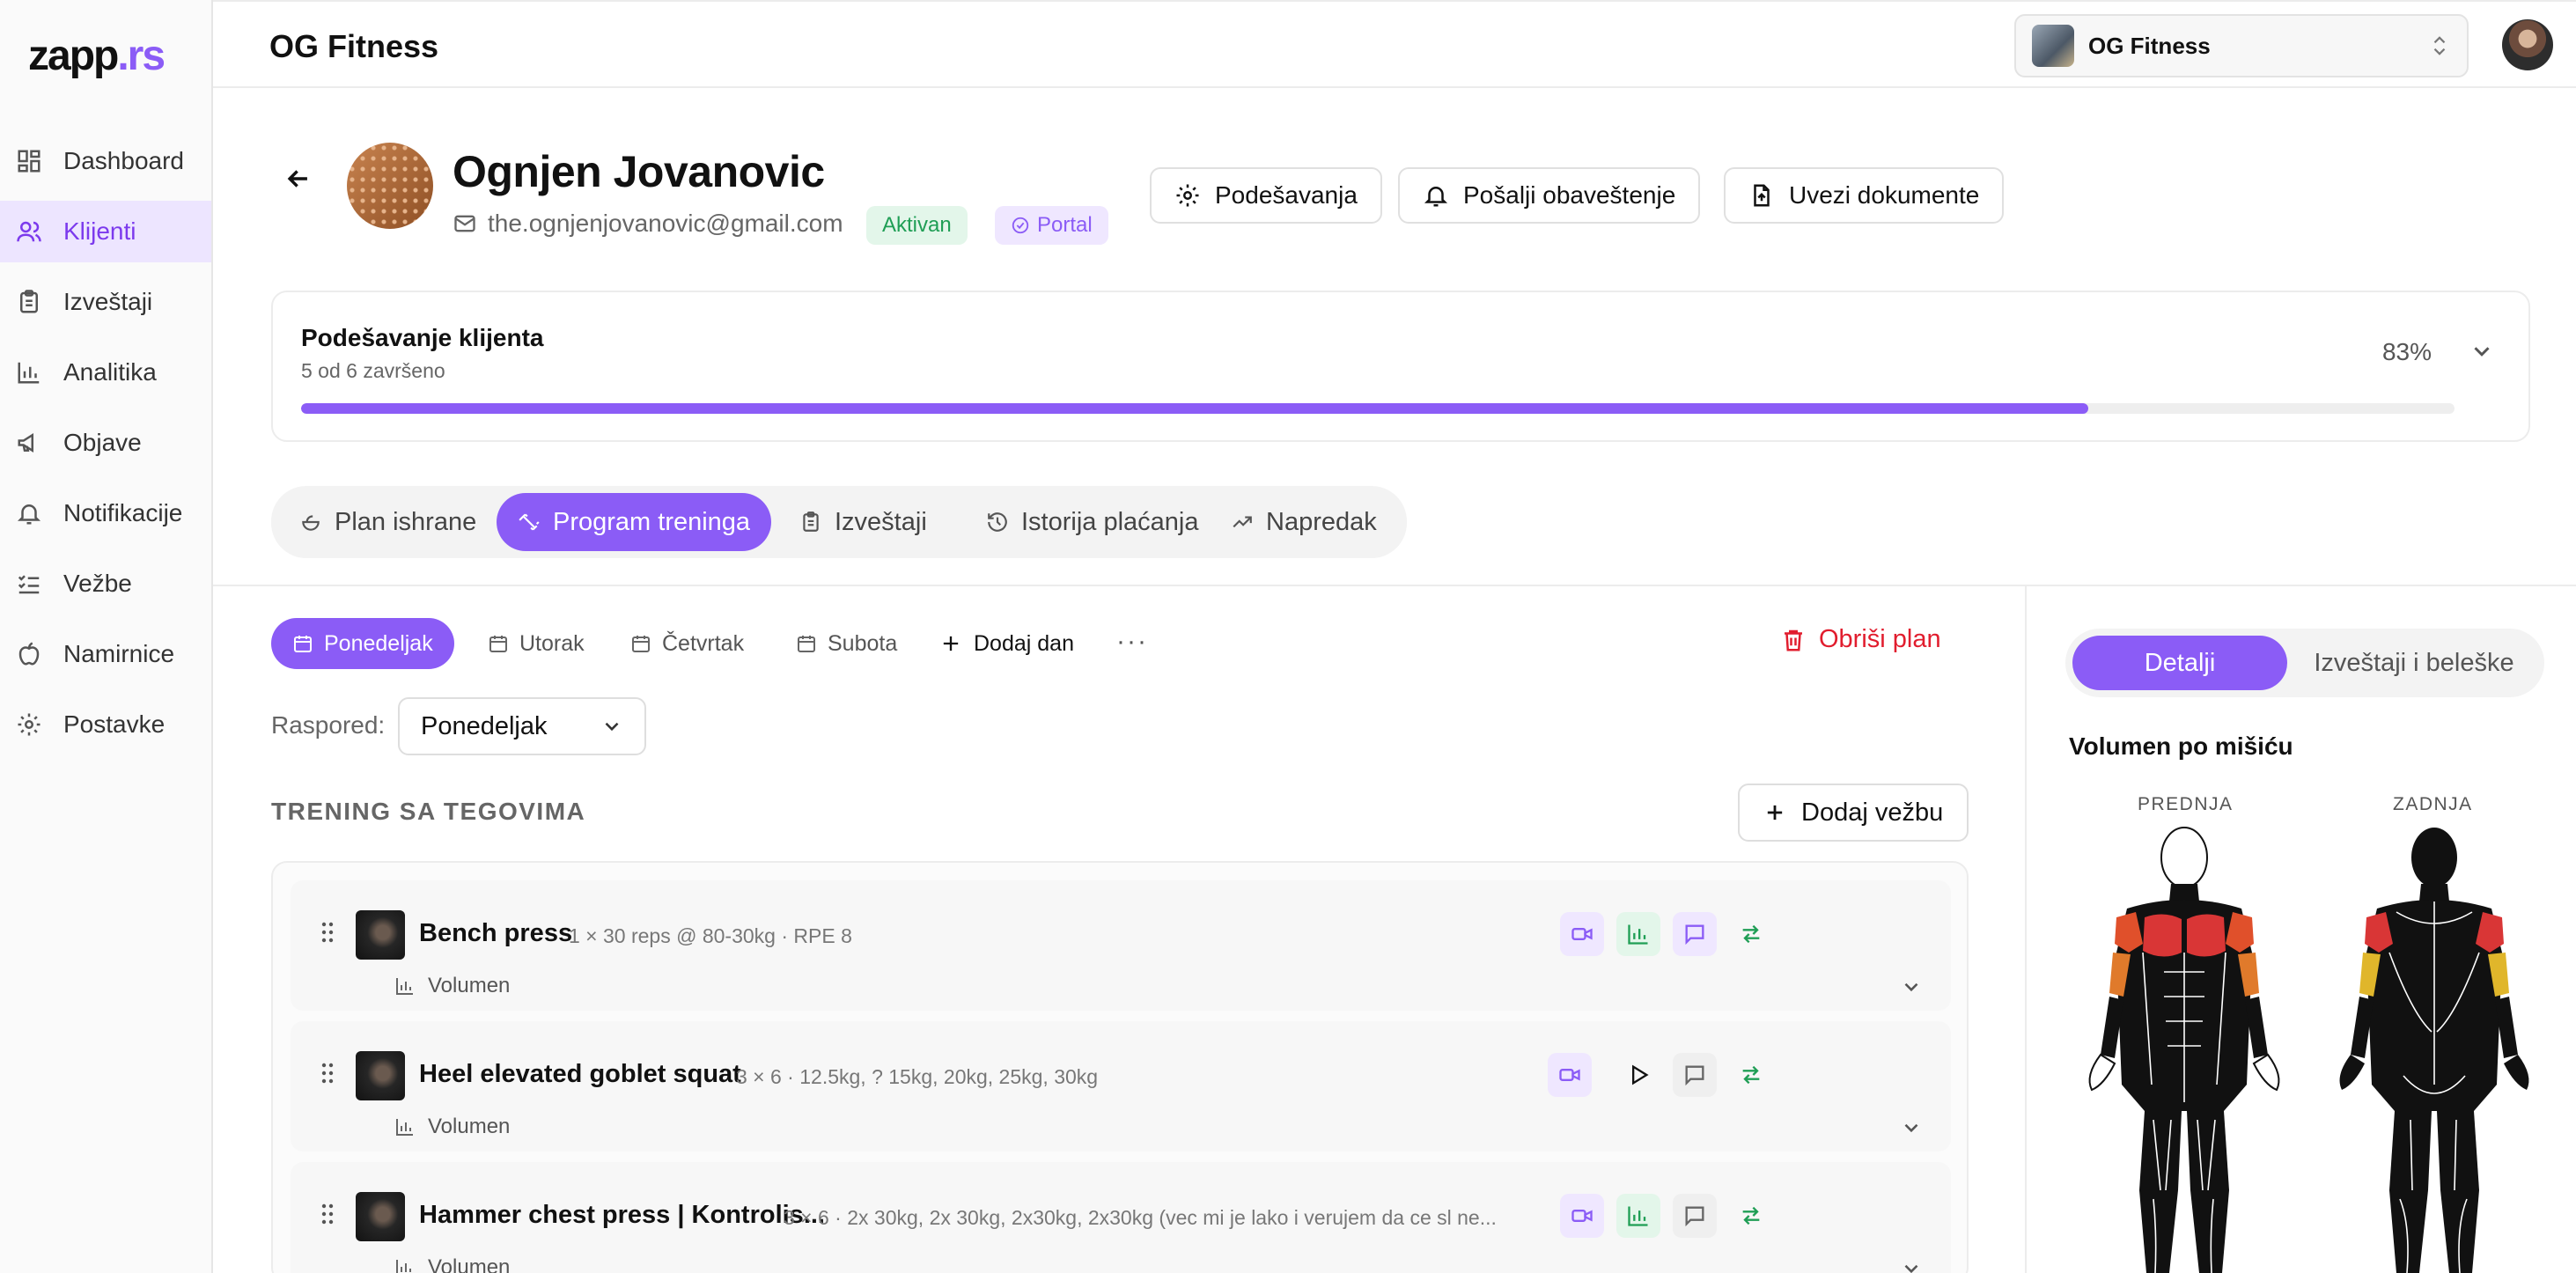 The height and width of the screenshot is (1273, 2576). I want to click on check-circle-icon, so click(1021, 225).